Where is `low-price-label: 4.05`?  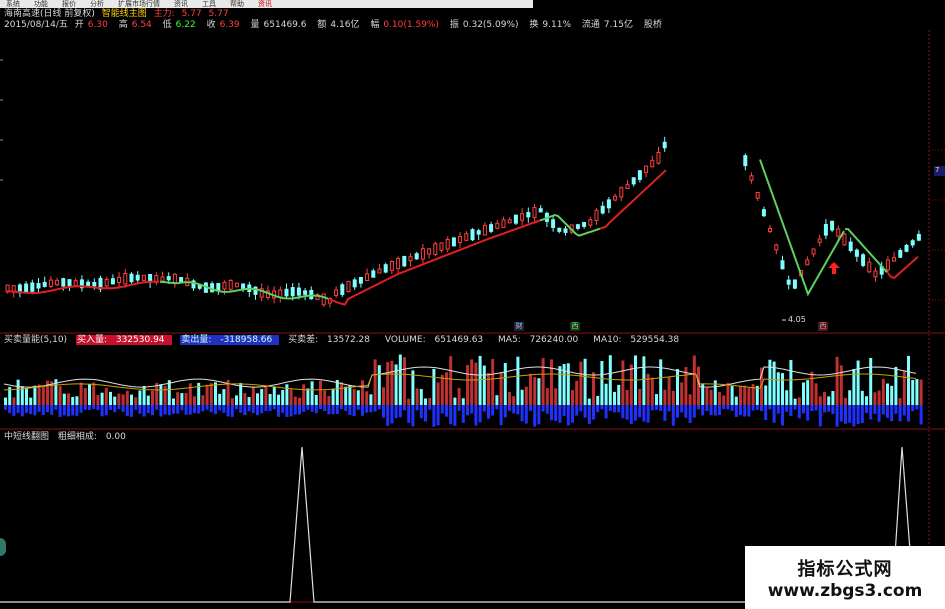
low-price-label: 4.05 is located at coordinates (797, 319).